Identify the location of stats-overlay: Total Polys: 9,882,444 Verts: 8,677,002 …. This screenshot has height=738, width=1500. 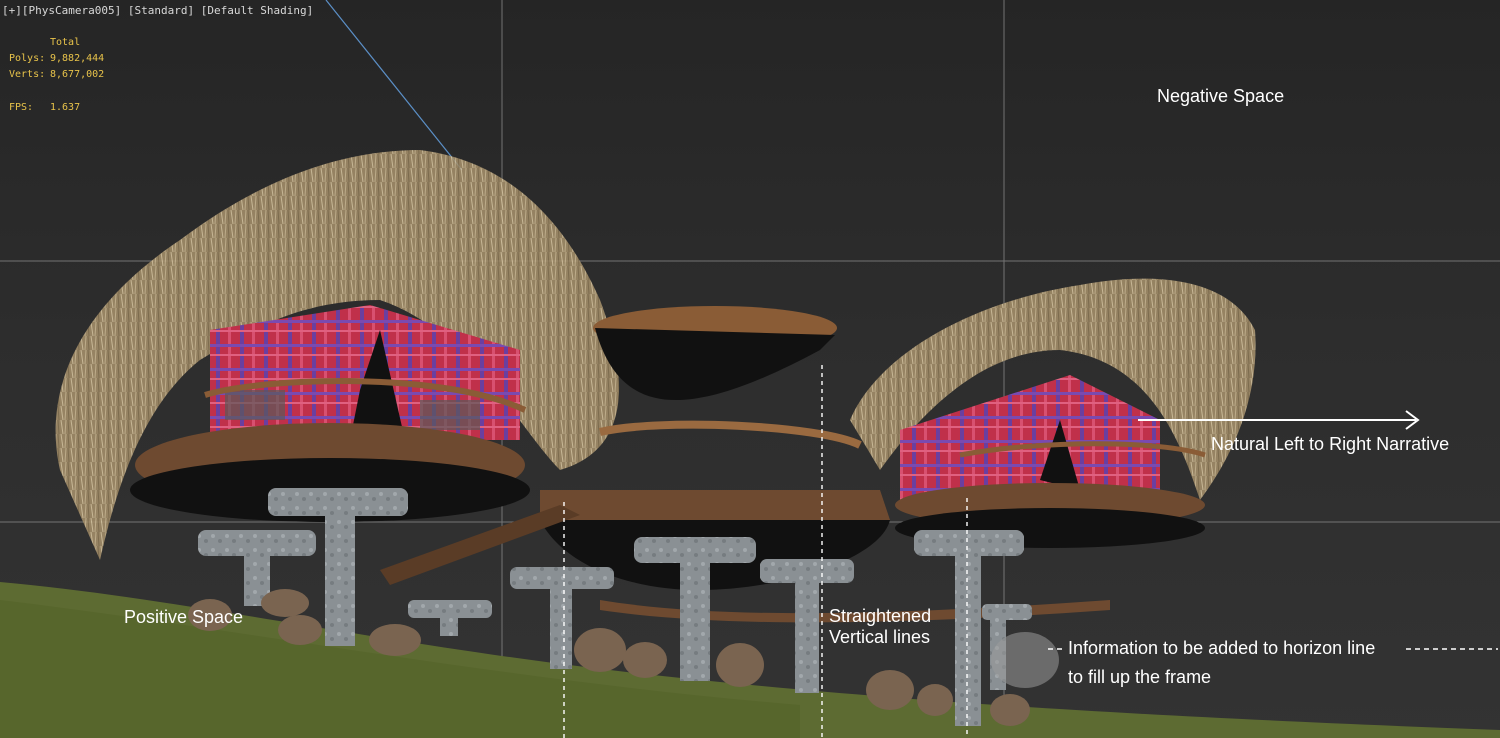
(60, 80).